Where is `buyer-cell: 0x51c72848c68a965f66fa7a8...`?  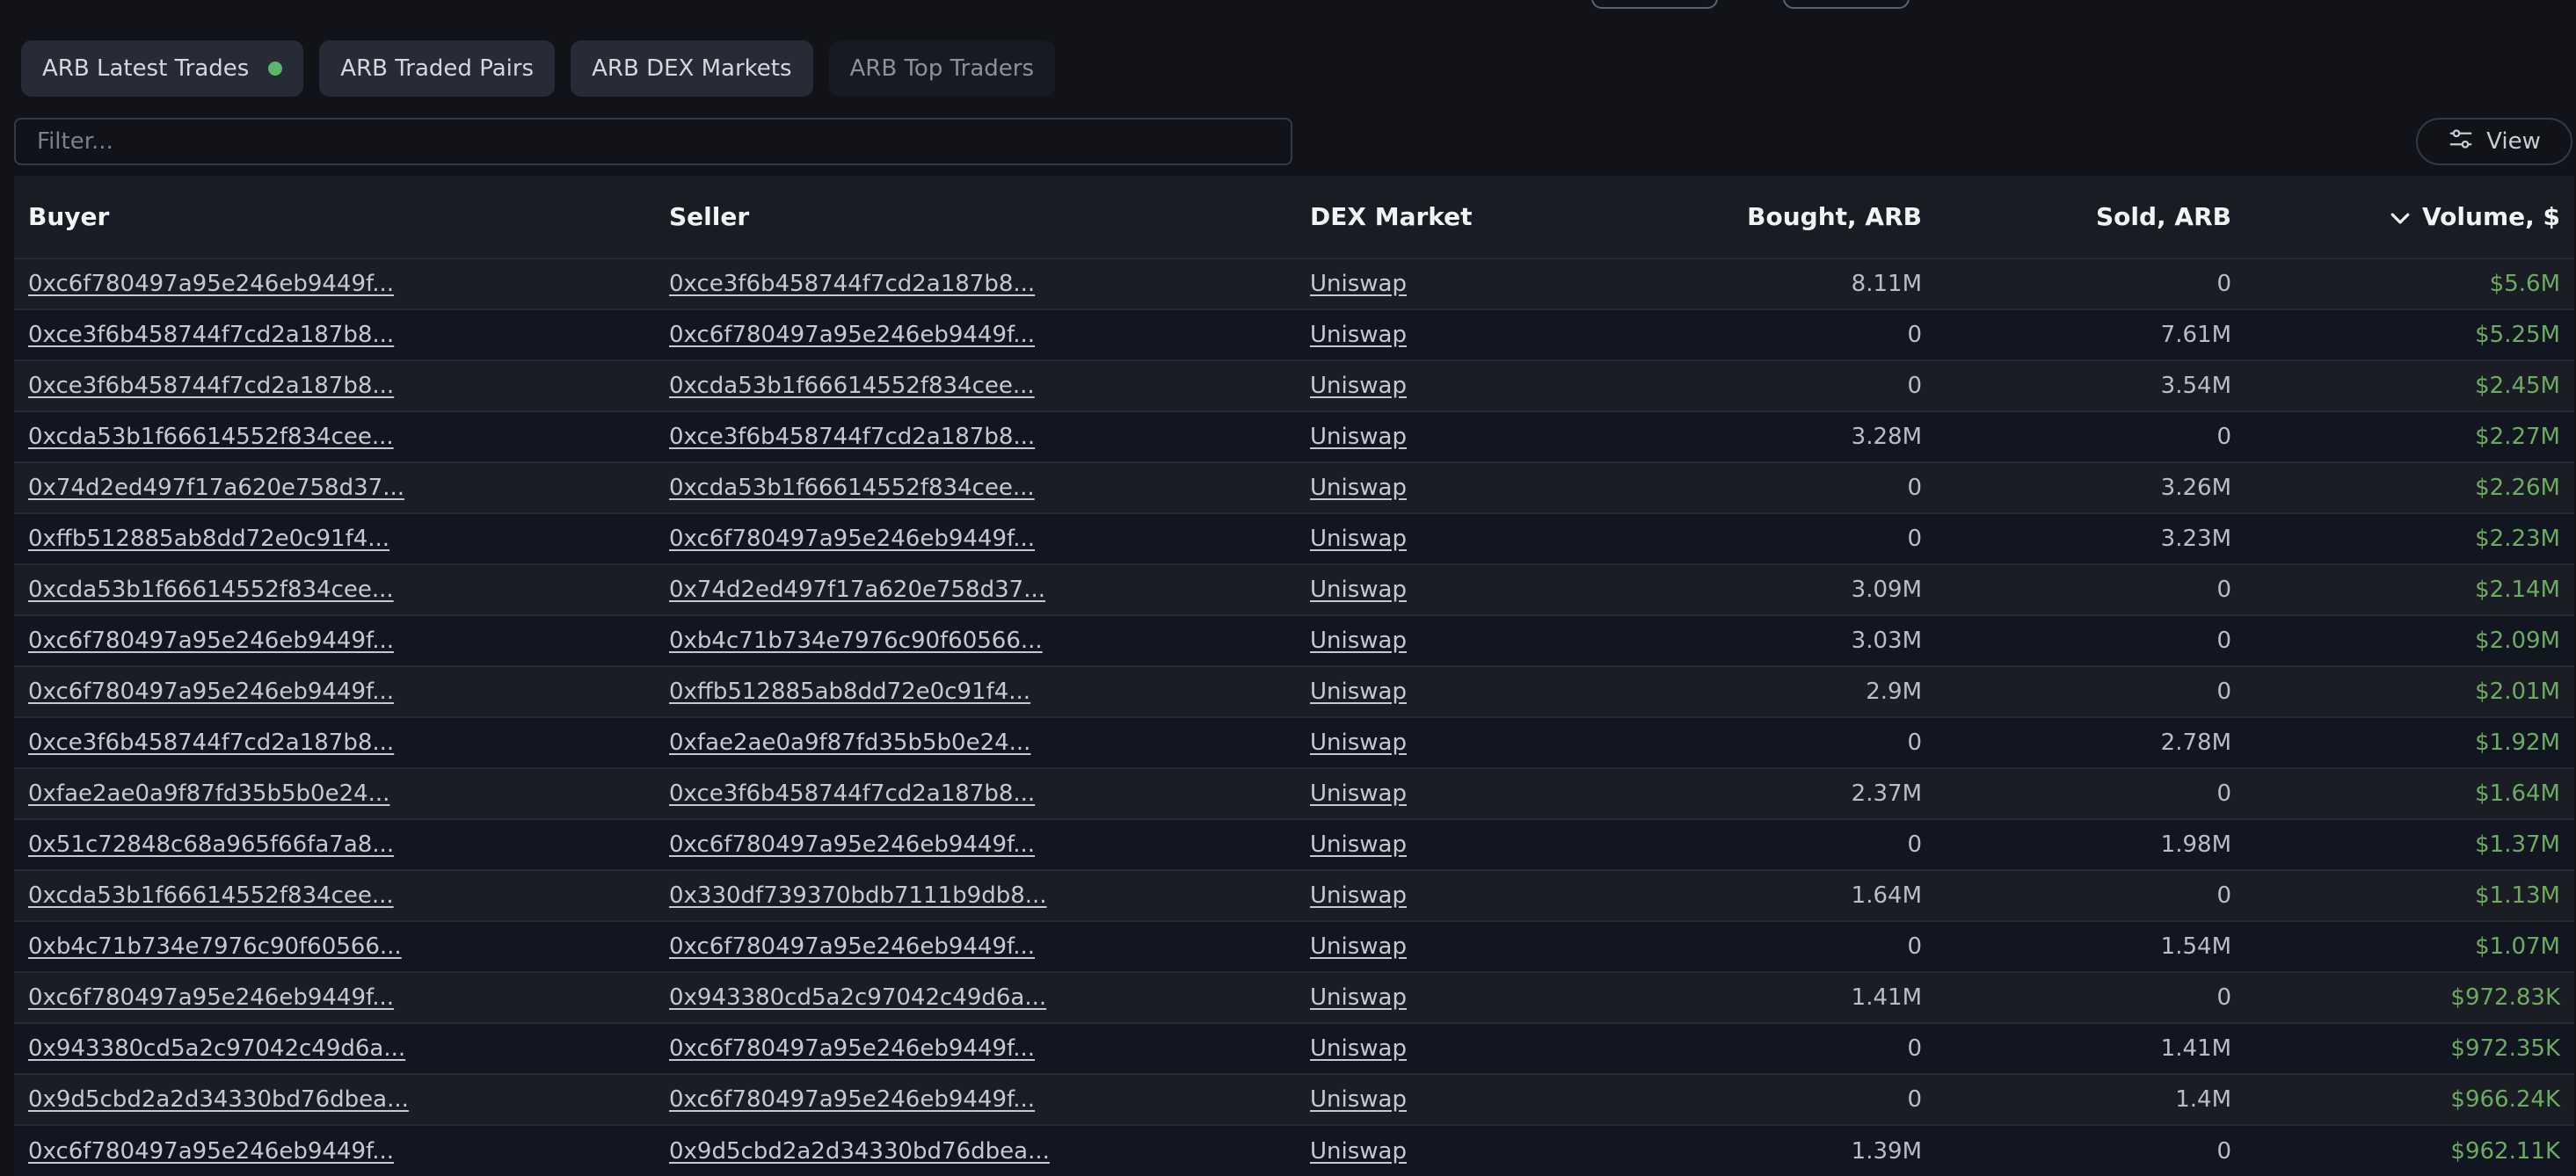 buyer-cell: 0x51c72848c68a965f66fa7a8... is located at coordinates (334, 844).